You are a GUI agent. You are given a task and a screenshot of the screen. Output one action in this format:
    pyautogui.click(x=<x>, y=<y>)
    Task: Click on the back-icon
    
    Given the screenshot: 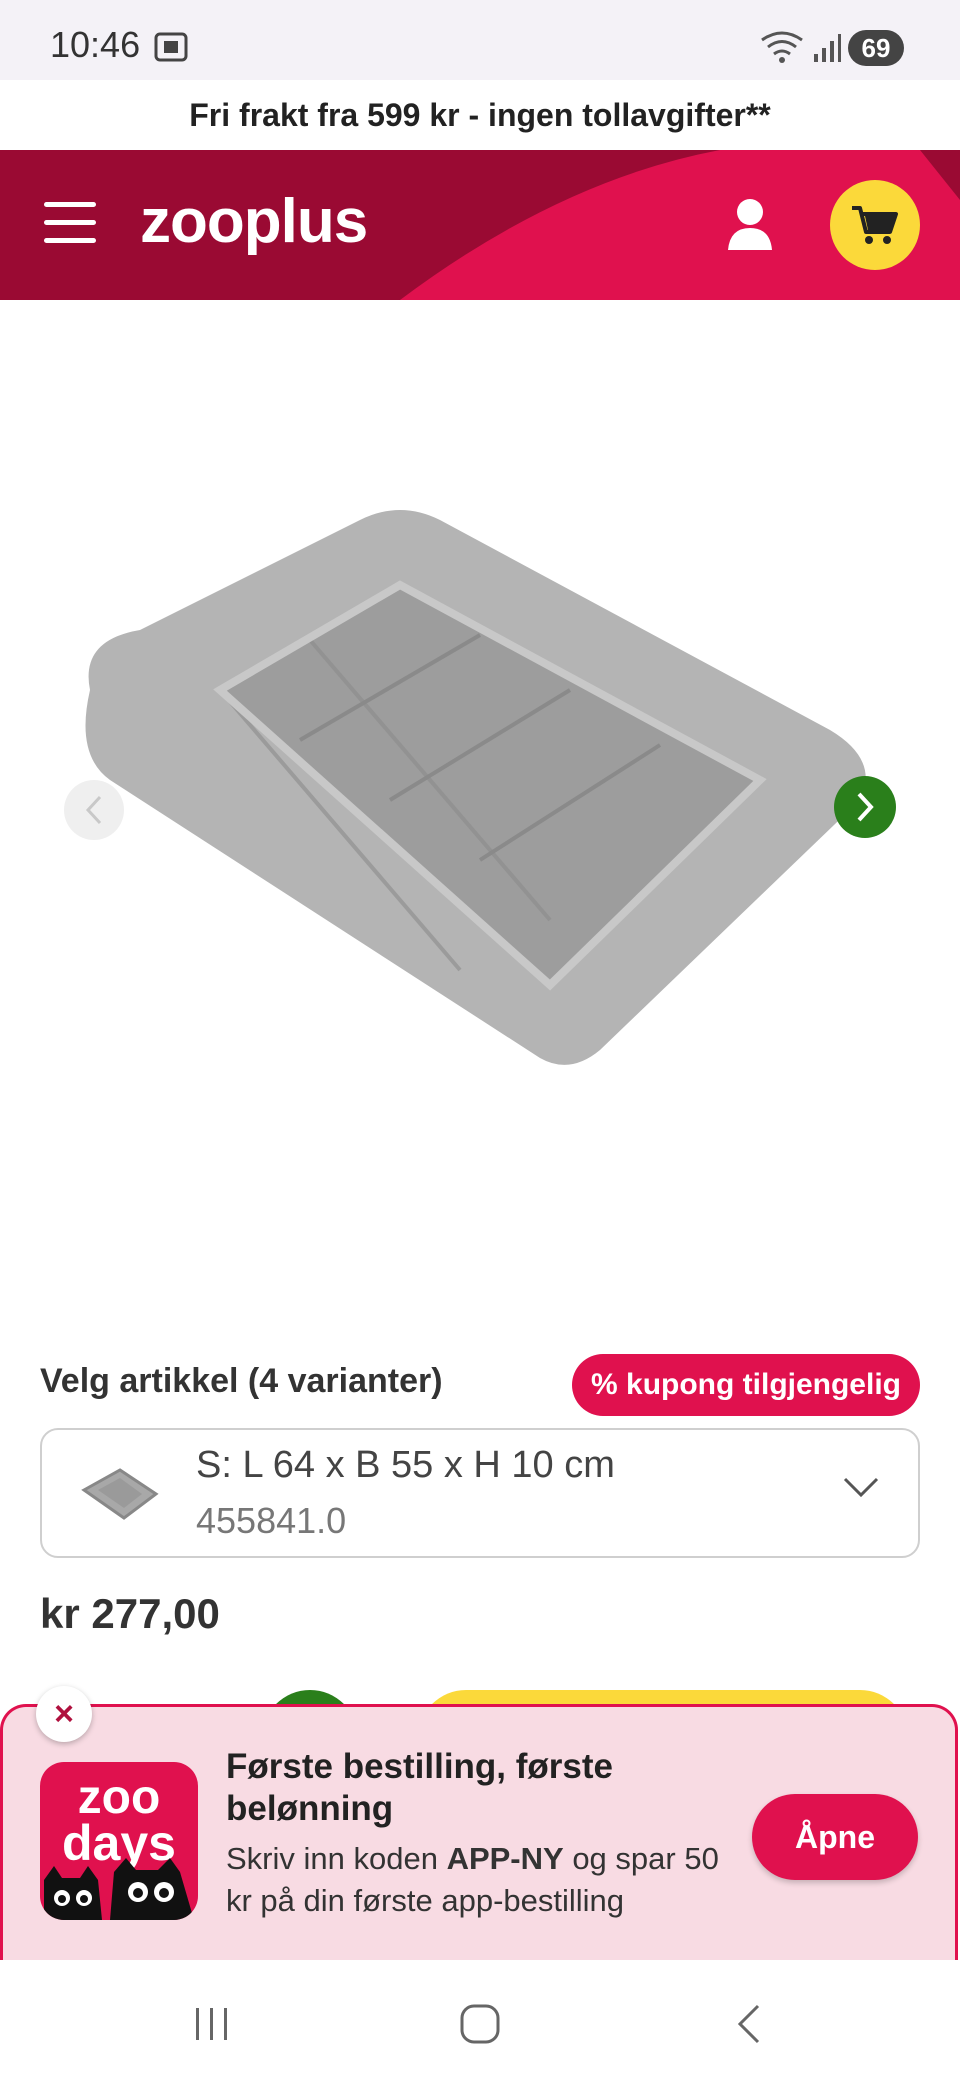 What is the action you would take?
    pyautogui.click(x=749, y=2024)
    